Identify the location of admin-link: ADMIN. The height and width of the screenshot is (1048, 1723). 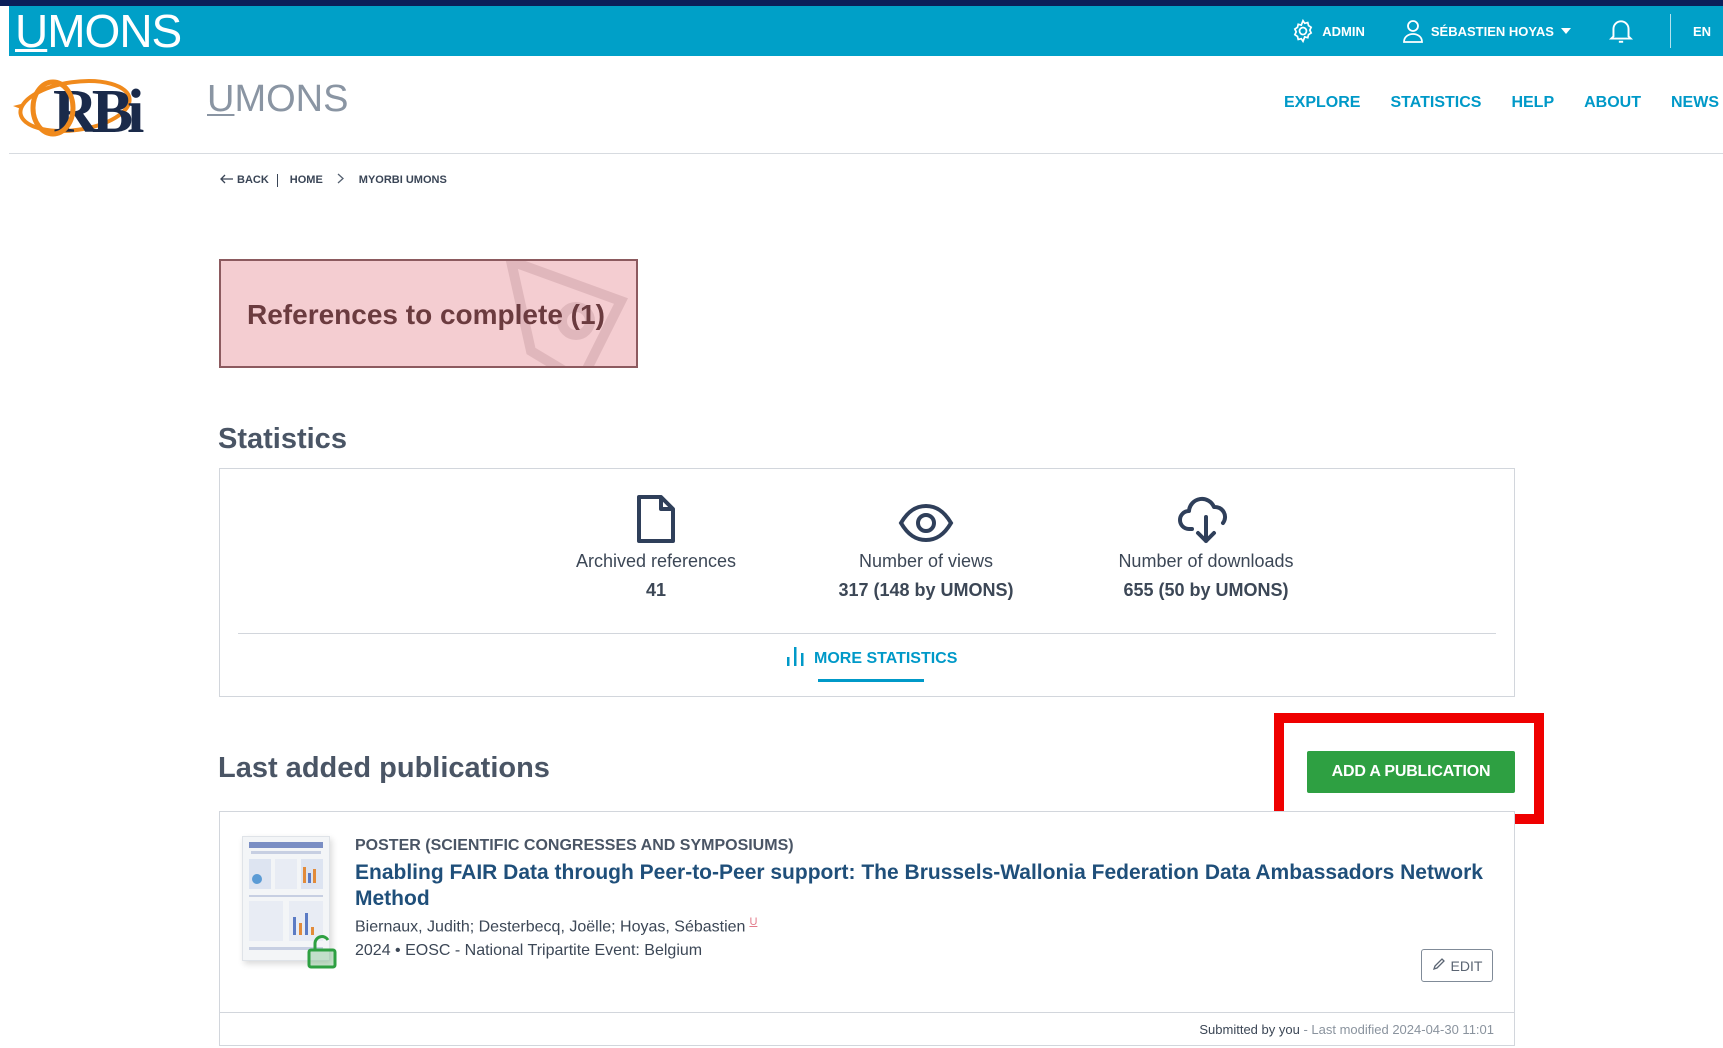
(1327, 31).